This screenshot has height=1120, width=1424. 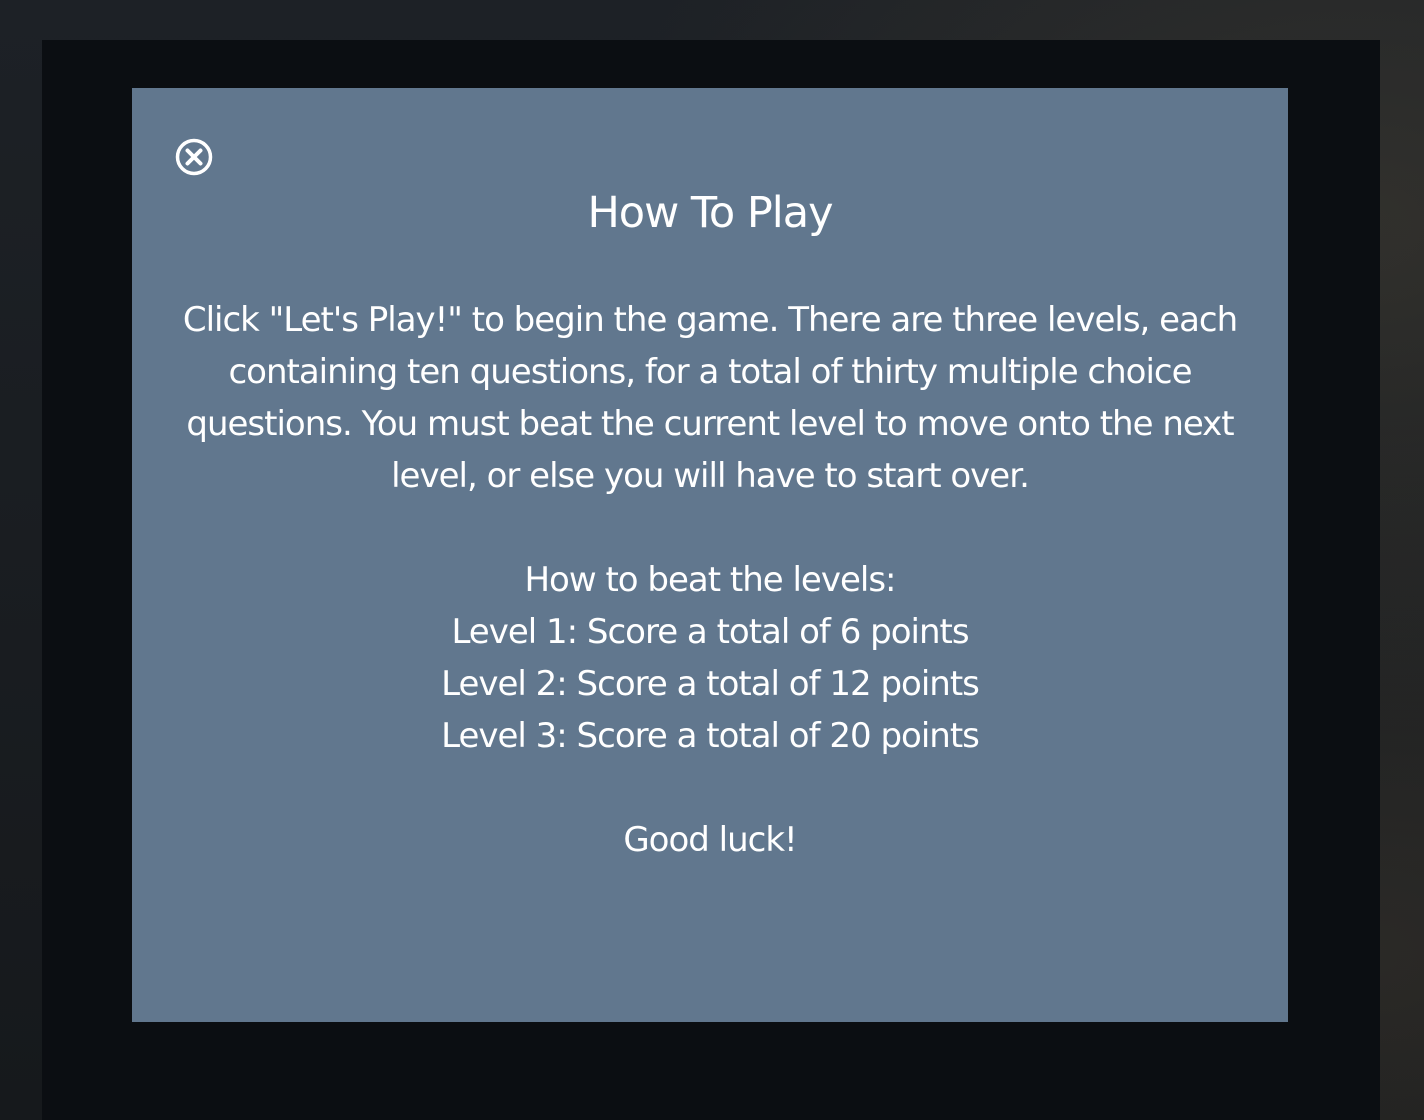 What do you see at coordinates (710, 213) in the screenshot?
I see `modal-title: How To Play` at bounding box center [710, 213].